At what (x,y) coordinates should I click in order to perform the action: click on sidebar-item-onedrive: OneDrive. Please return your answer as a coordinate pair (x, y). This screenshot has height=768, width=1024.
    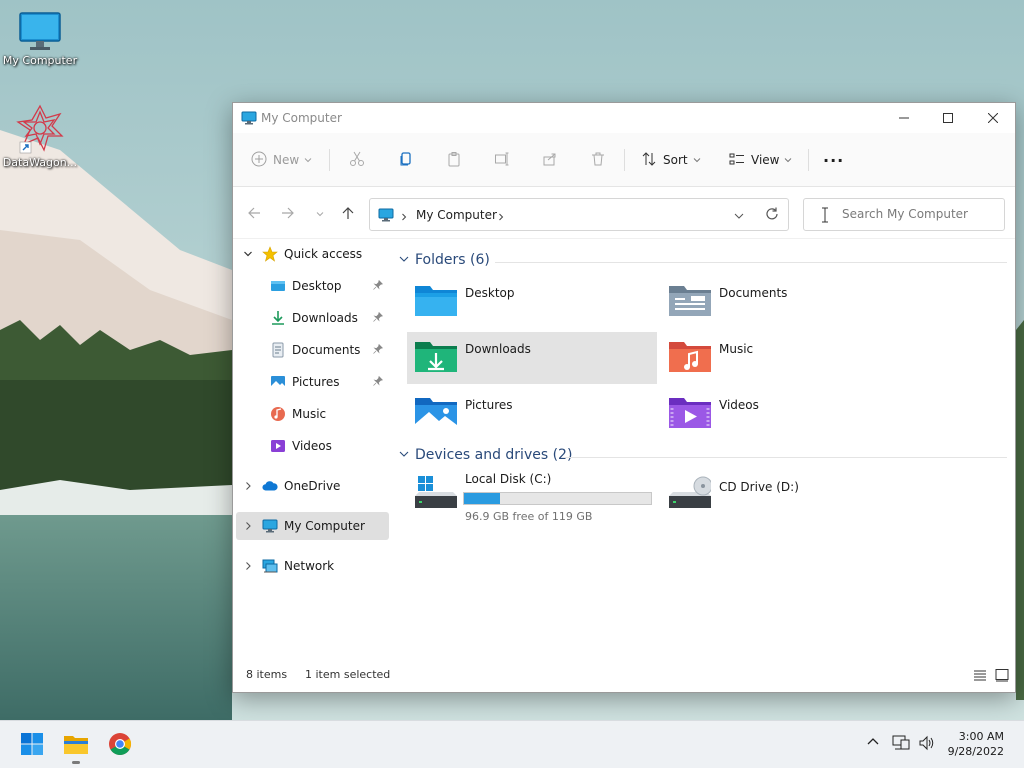
    Looking at the image, I should click on (311, 486).